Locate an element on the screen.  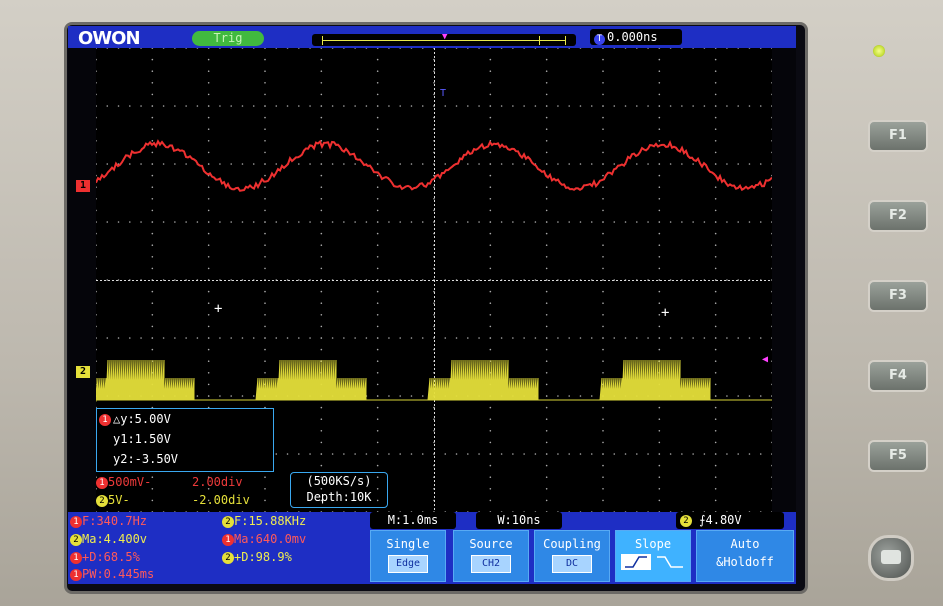
time-position-value: 0.000ns is located at coordinates (632, 37).